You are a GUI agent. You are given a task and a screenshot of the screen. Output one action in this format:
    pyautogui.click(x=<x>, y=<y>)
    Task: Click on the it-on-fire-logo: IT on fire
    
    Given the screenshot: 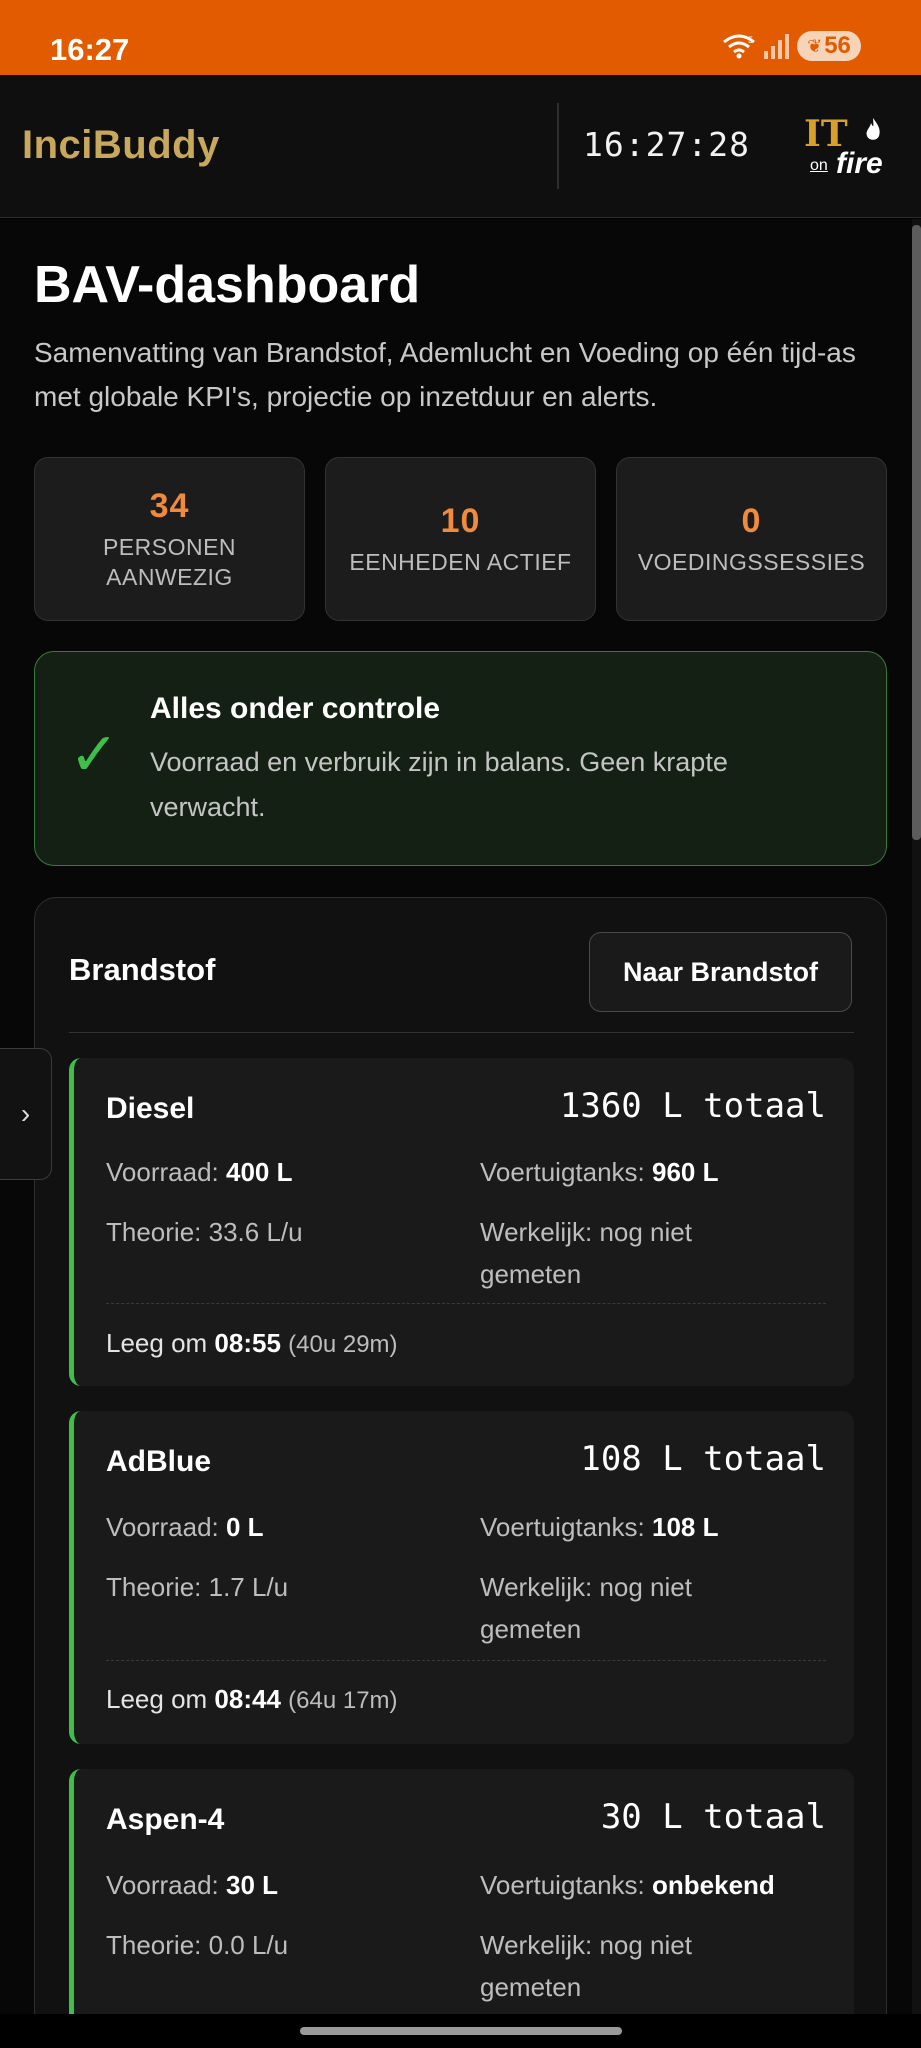 What is the action you would take?
    pyautogui.click(x=850, y=148)
    